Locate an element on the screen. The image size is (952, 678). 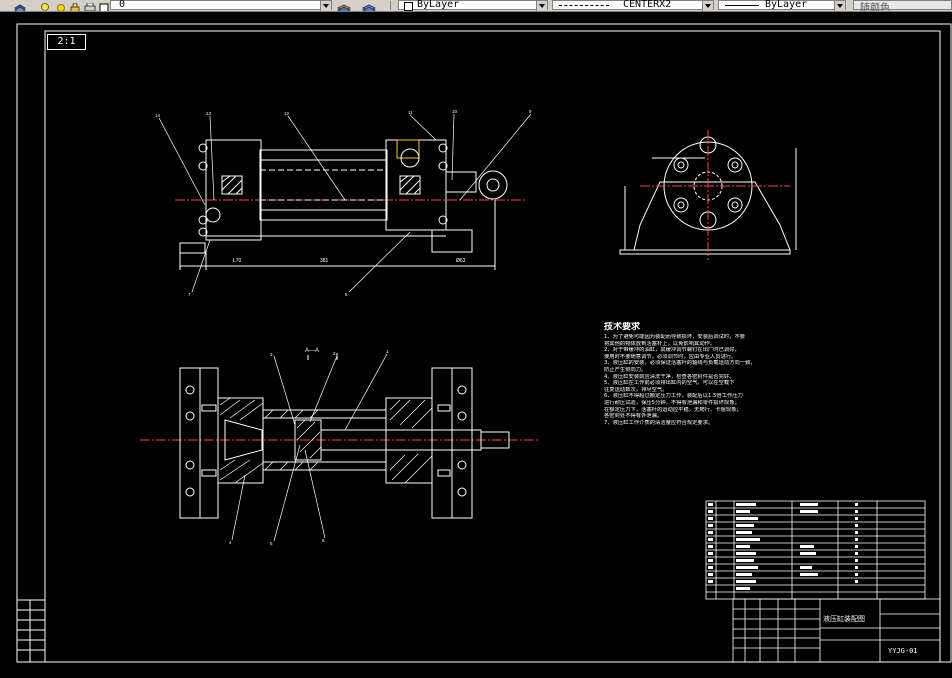
section-leaders is located at coordinates (309, 447).